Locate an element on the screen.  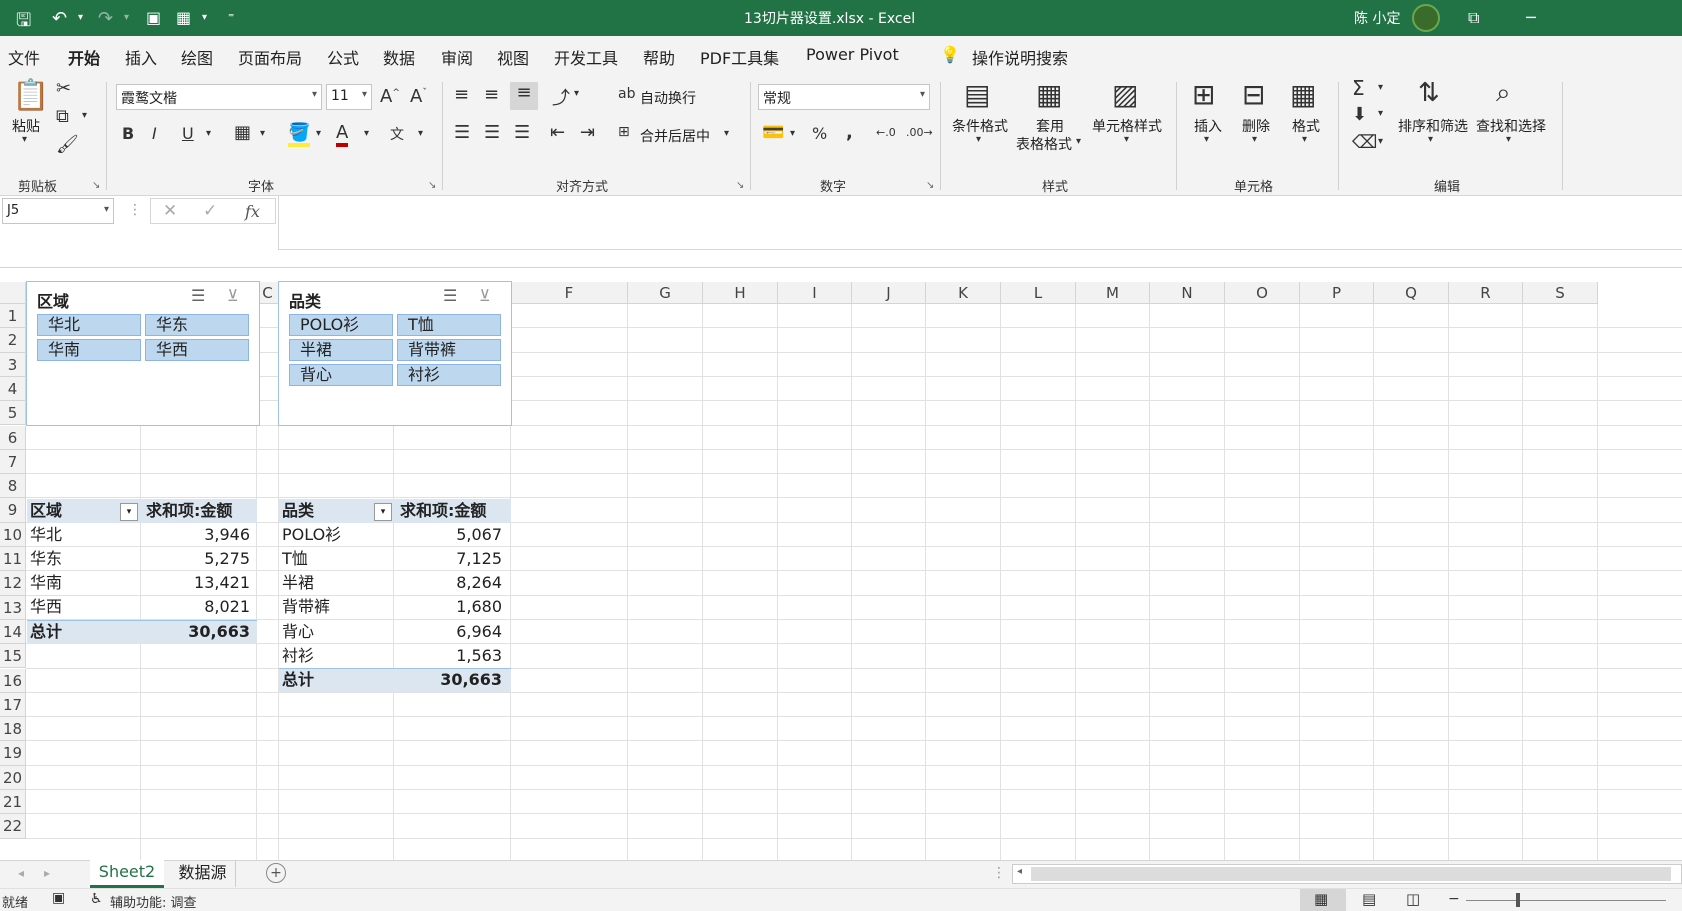
cut-icon: ✂ is located at coordinates (63, 88).